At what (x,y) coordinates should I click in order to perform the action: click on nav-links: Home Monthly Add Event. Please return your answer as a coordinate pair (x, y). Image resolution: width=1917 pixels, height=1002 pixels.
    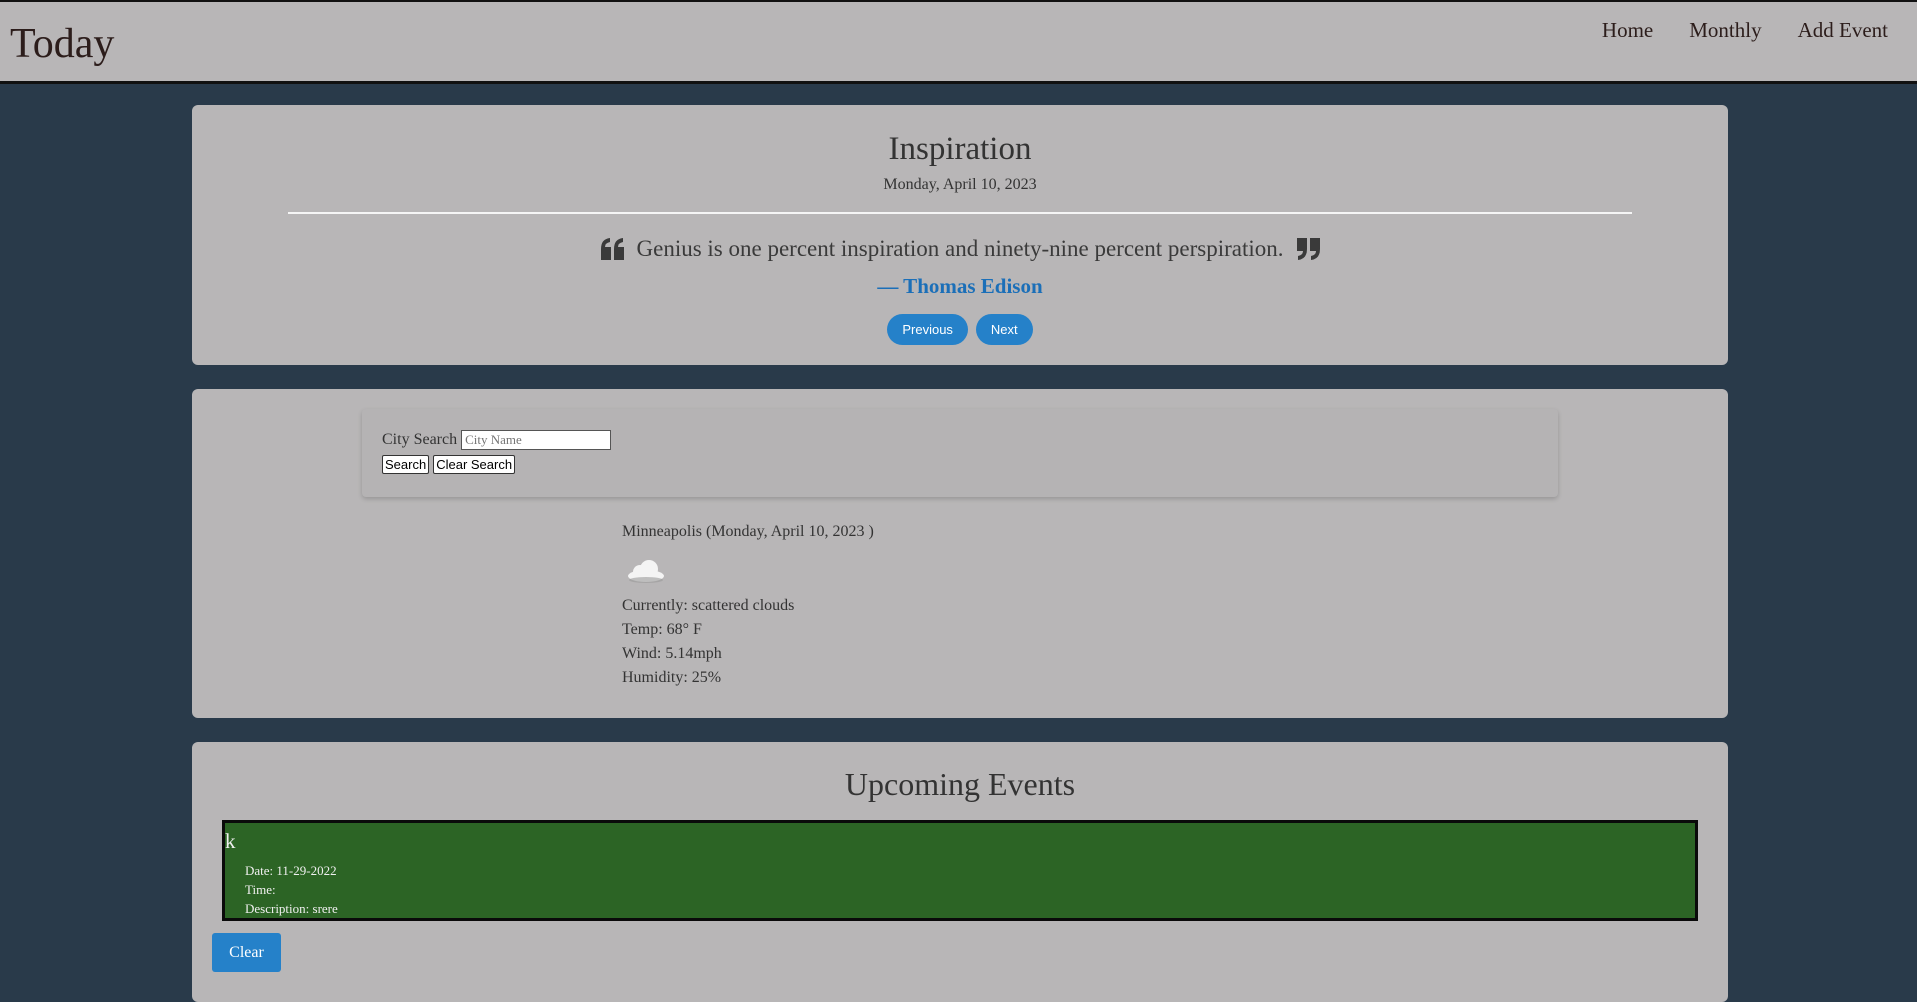
    Looking at the image, I should click on (1745, 30).